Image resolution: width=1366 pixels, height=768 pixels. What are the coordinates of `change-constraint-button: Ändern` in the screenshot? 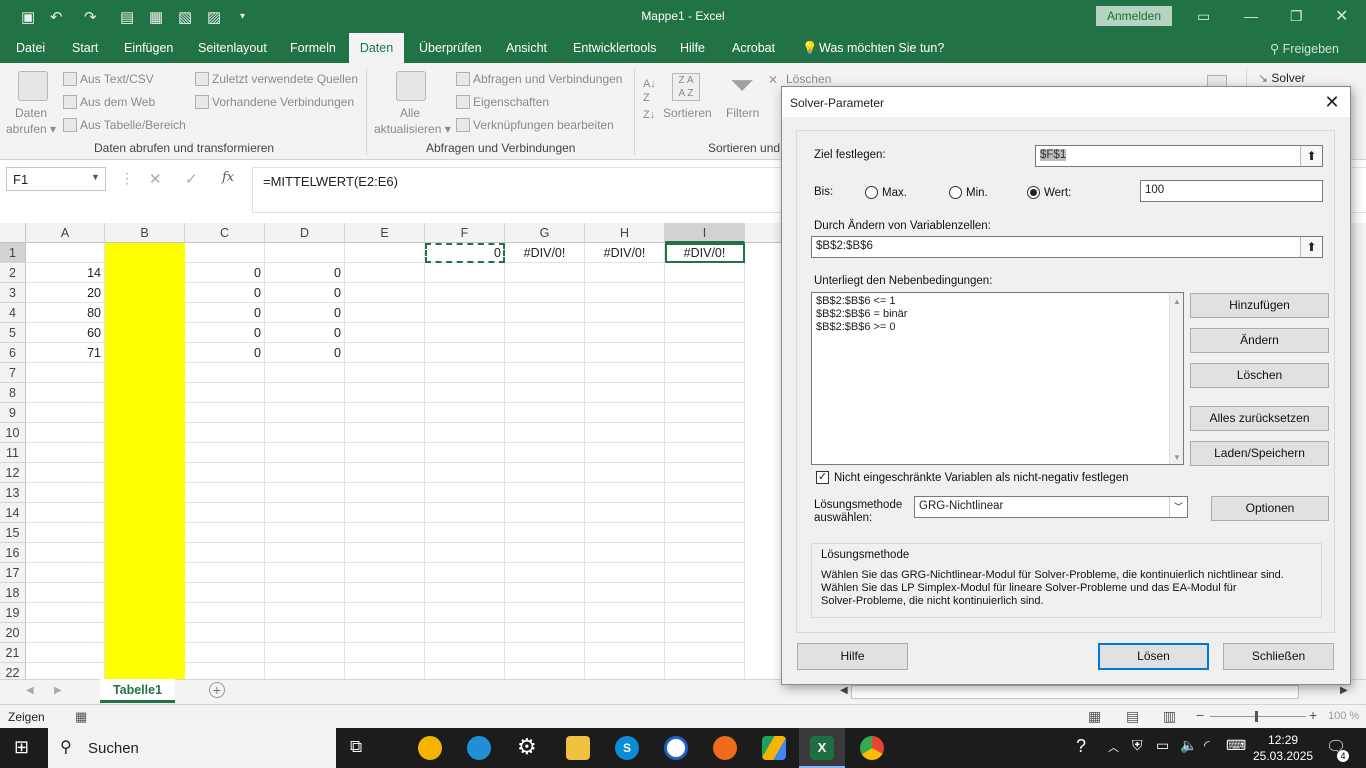 It's located at (1259, 340).